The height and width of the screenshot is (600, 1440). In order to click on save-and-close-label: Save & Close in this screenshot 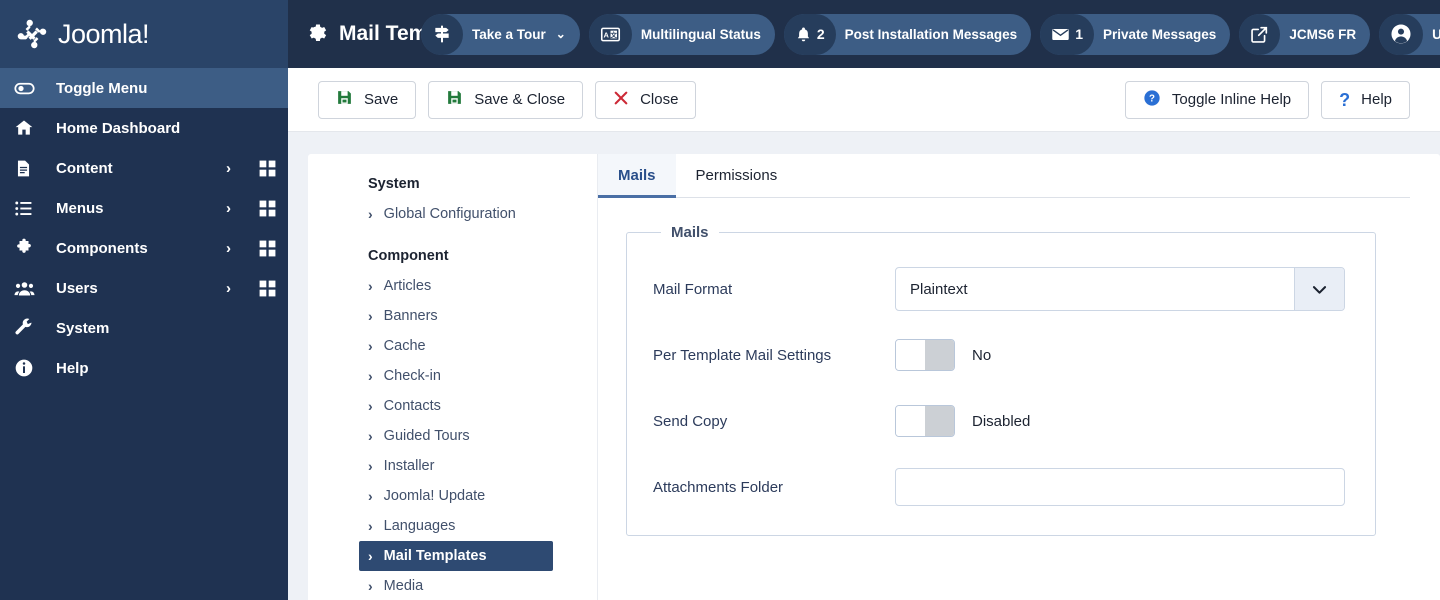, I will do `click(520, 99)`.